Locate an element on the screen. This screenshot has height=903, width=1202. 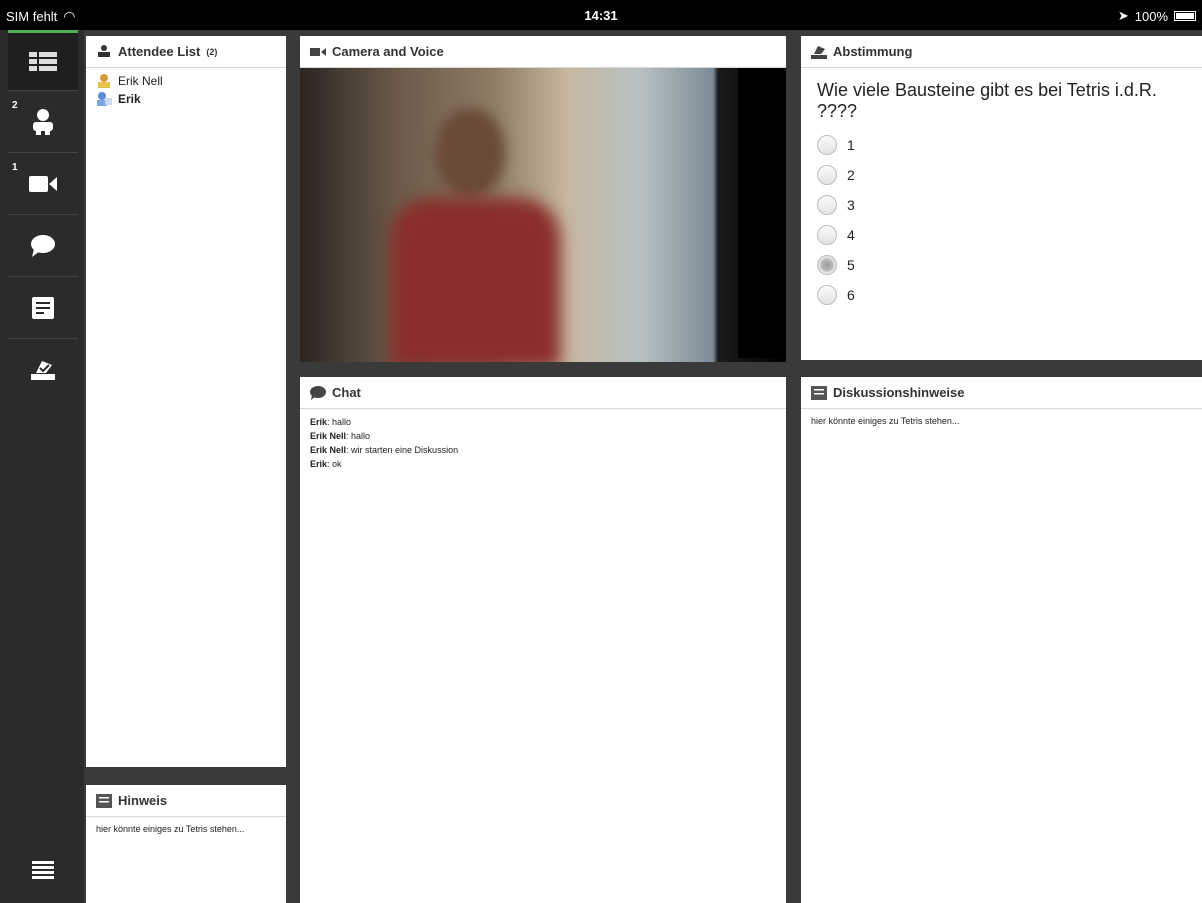
sidebar-item-notes is located at coordinates (43, 308).